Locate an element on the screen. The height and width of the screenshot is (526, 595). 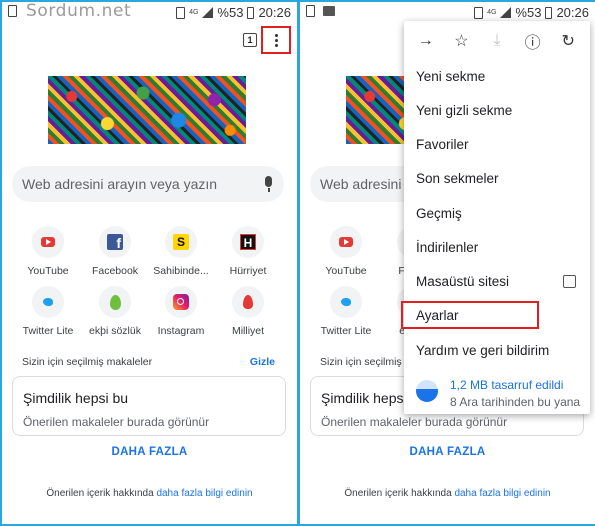
microphone-icon is located at coordinates (268, 184).